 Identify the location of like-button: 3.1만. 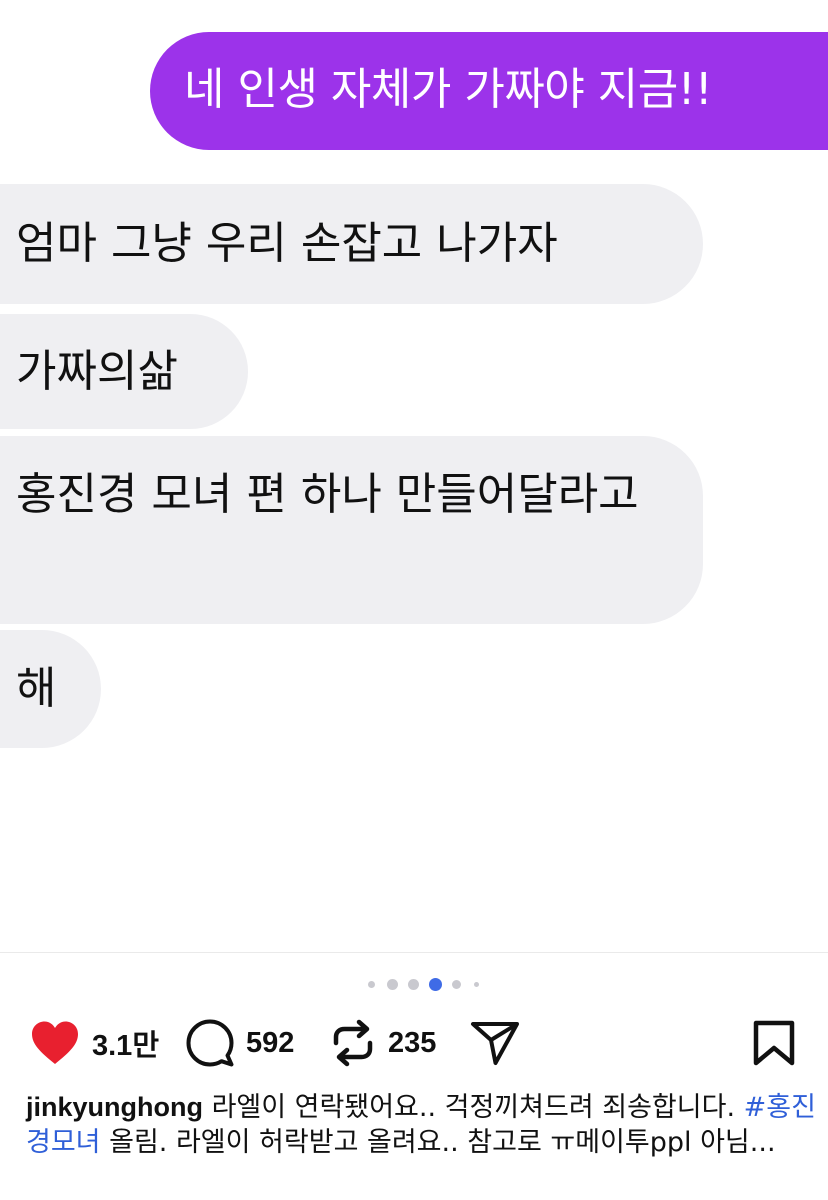
(94, 1043).